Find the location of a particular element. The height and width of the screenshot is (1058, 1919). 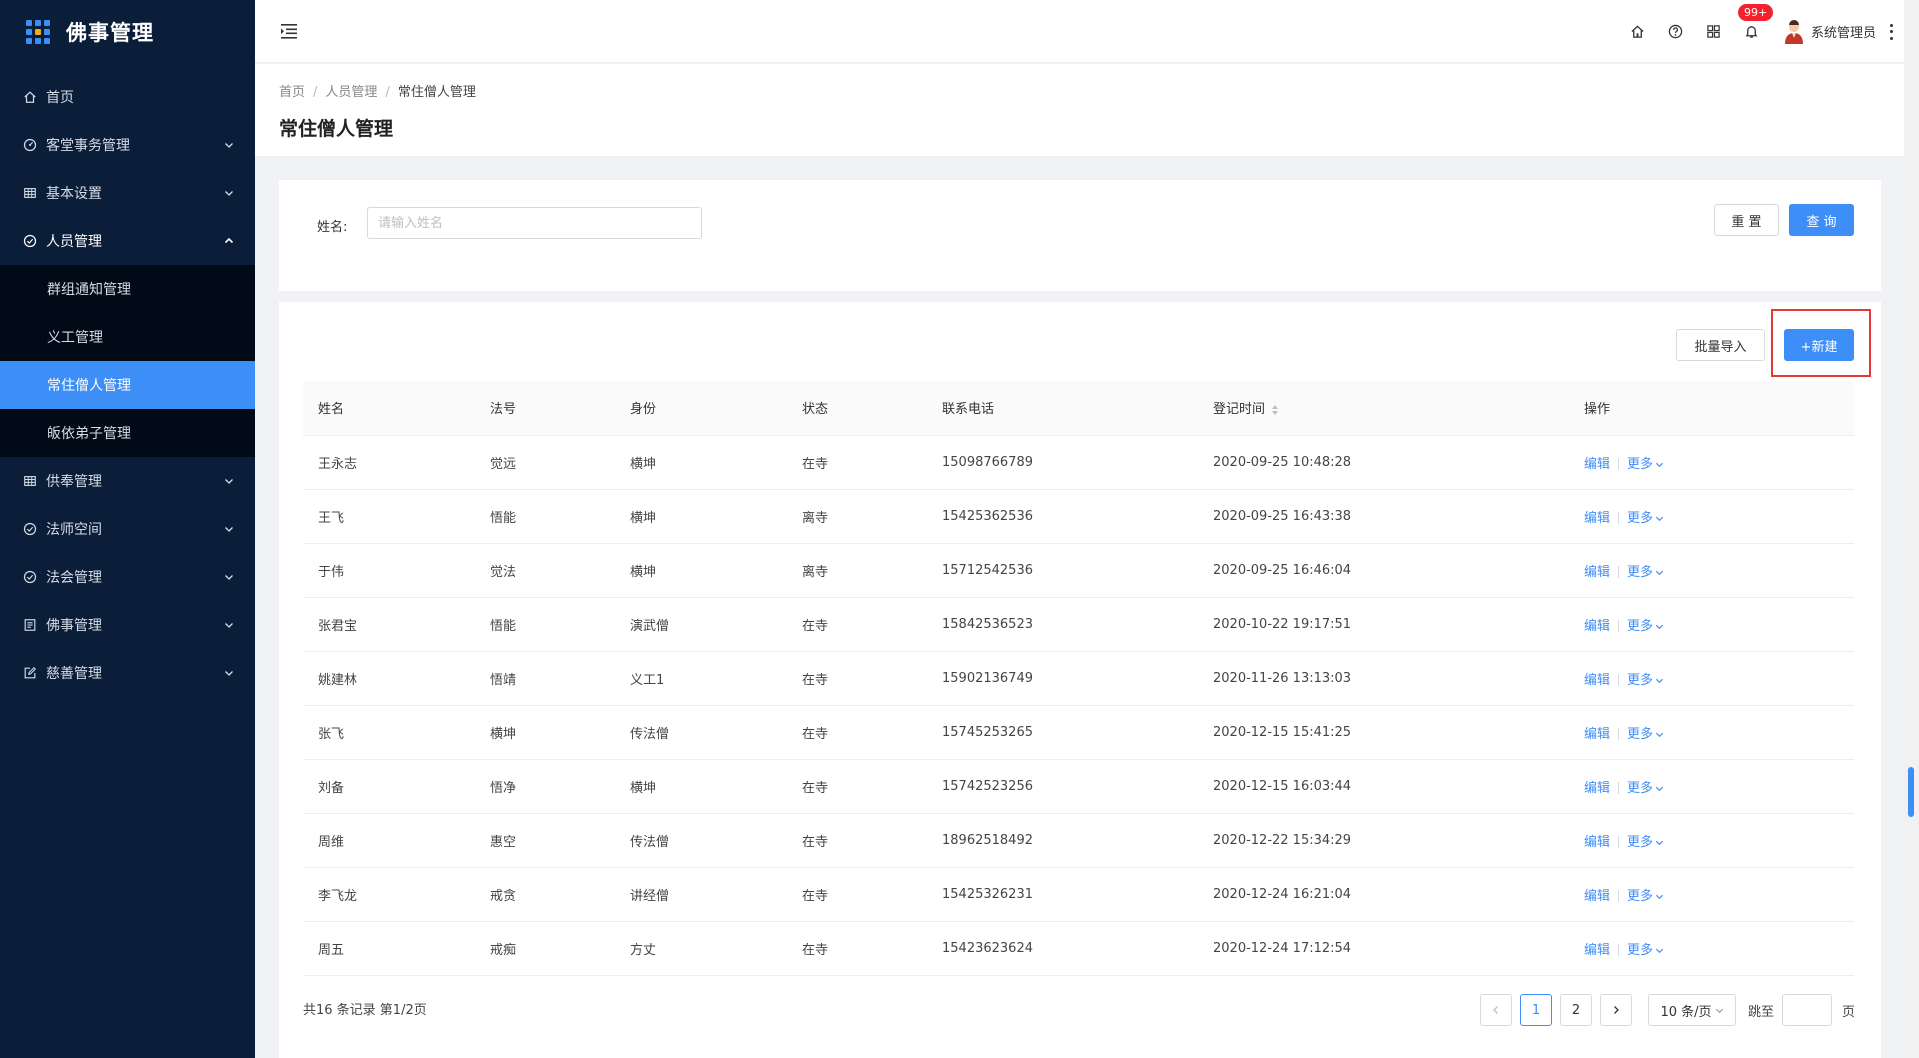

logo: 佛事管理 is located at coordinates (127, 32).